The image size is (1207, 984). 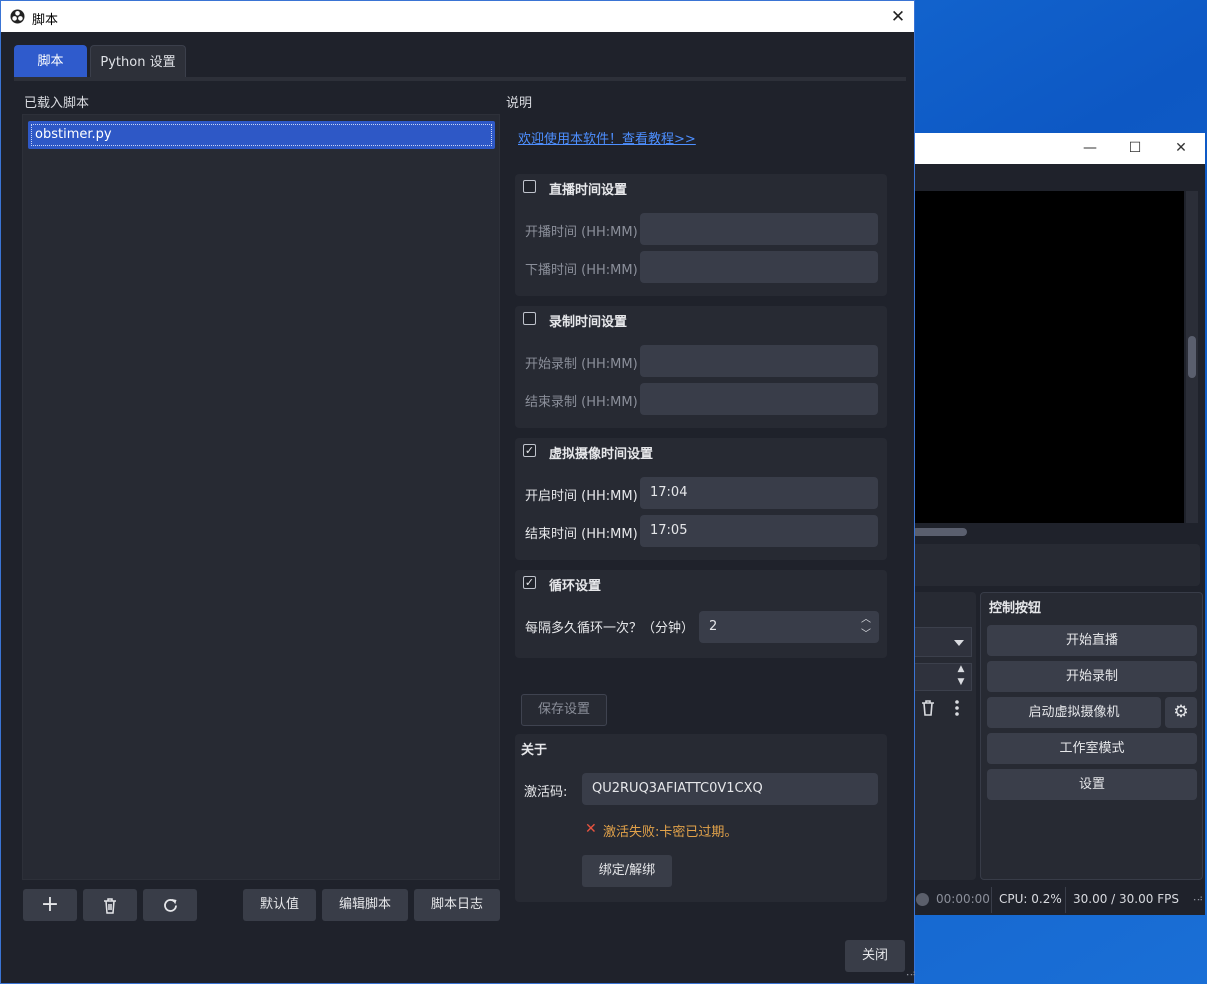 I want to click on spin-down-icon: ▼, so click(x=961, y=683).